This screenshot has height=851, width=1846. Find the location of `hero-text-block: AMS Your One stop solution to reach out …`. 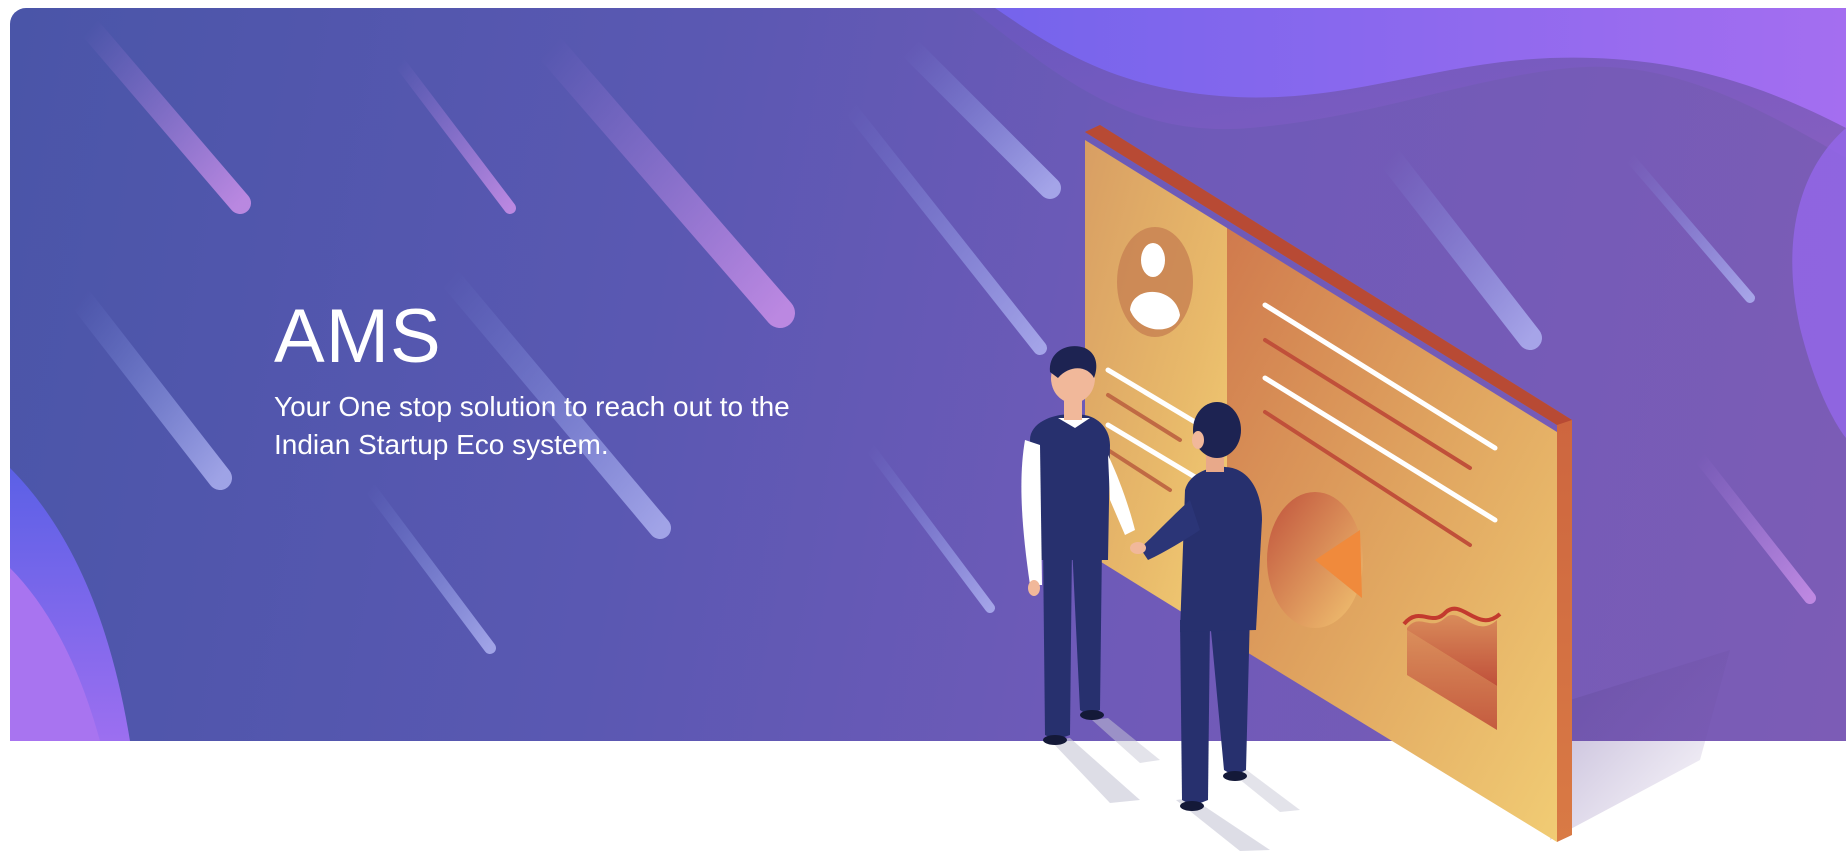

hero-text-block: AMS Your One stop solution to reach out … is located at coordinates (594, 379).